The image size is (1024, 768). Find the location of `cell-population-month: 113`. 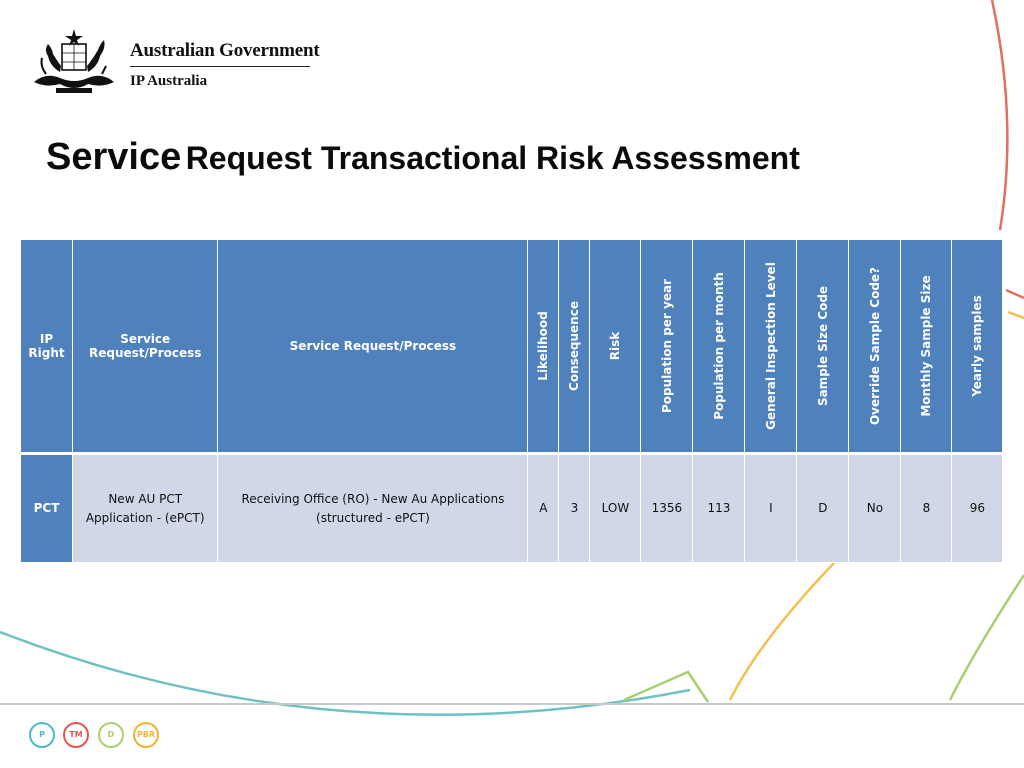

cell-population-month: 113 is located at coordinates (719, 508).